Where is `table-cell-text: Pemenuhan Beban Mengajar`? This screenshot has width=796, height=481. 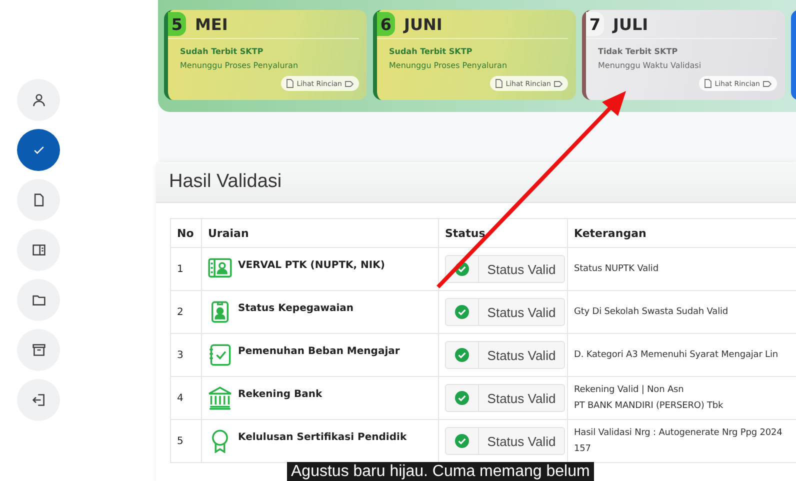
table-cell-text: Pemenuhan Beban Mengajar is located at coordinates (319, 351).